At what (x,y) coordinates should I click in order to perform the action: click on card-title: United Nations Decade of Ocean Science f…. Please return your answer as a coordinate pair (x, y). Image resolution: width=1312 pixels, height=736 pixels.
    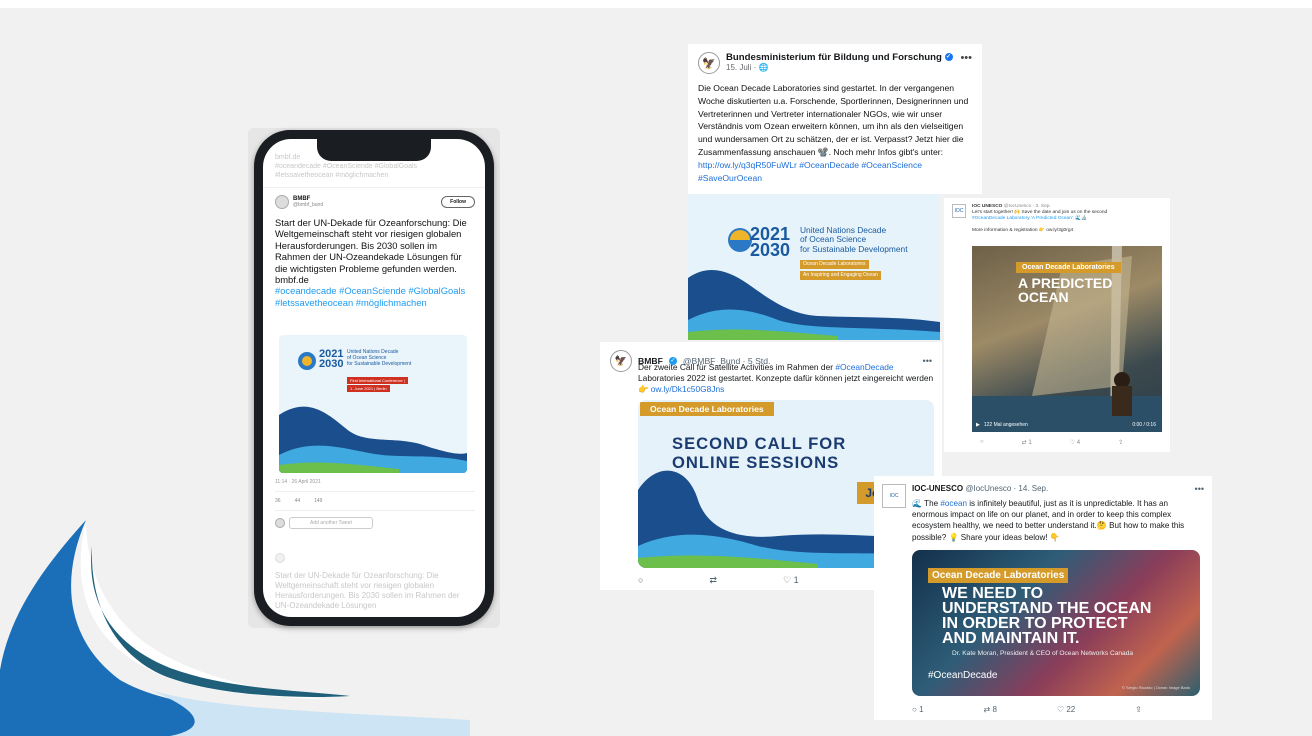
    Looking at the image, I should click on (379, 358).